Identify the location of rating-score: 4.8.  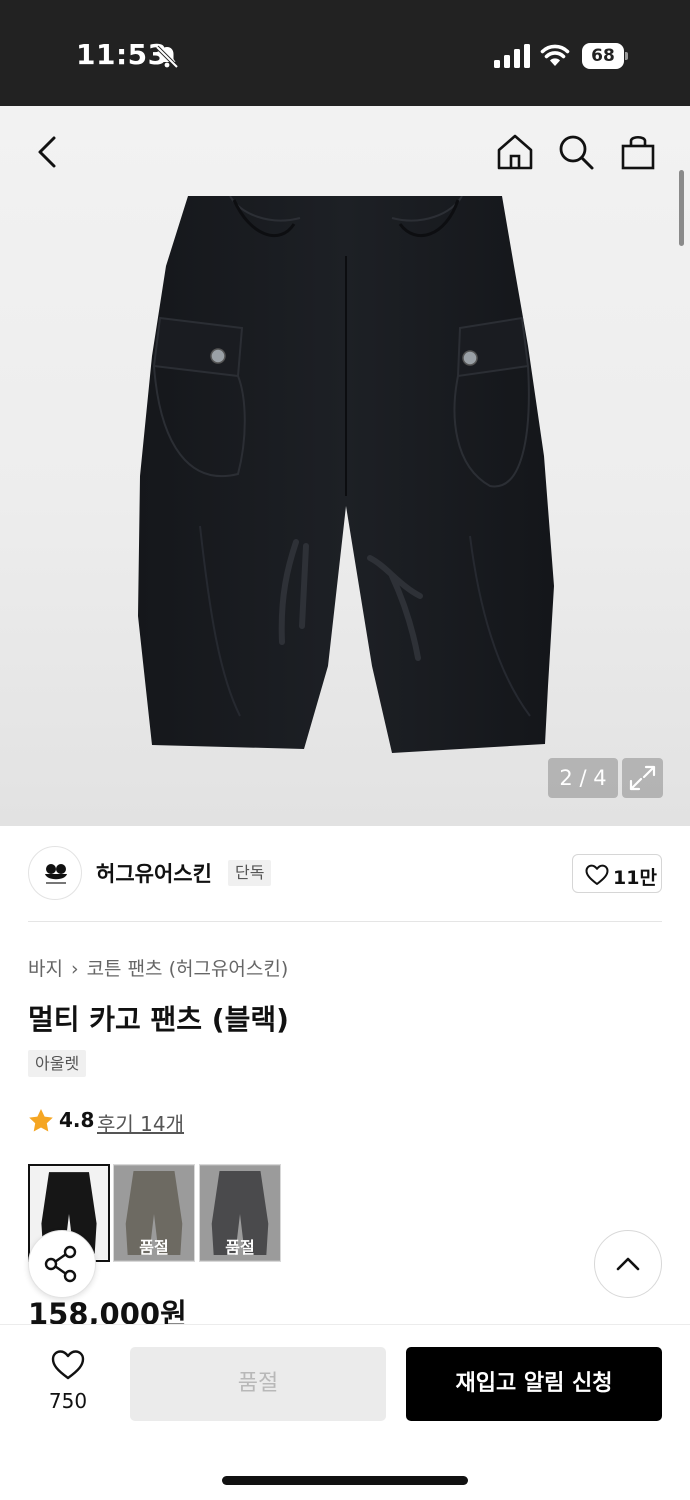
(77, 1120).